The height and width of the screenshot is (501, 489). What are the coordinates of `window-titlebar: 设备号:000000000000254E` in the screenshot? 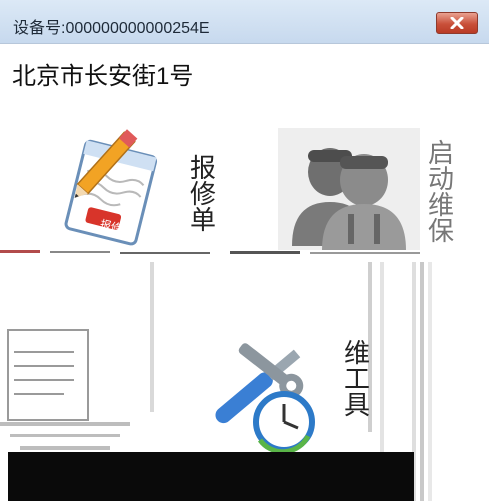 It's located at (244, 22).